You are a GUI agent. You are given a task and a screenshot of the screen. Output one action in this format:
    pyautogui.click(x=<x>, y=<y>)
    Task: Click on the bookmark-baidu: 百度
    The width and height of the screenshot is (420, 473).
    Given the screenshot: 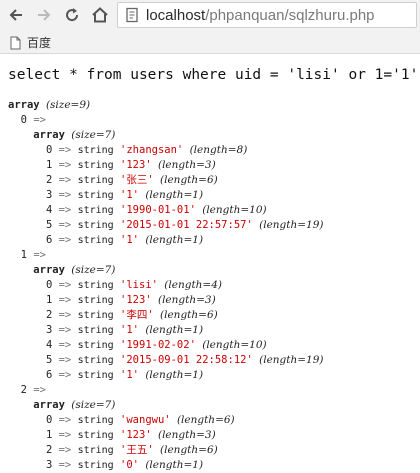 What is the action you would take?
    pyautogui.click(x=30, y=42)
    